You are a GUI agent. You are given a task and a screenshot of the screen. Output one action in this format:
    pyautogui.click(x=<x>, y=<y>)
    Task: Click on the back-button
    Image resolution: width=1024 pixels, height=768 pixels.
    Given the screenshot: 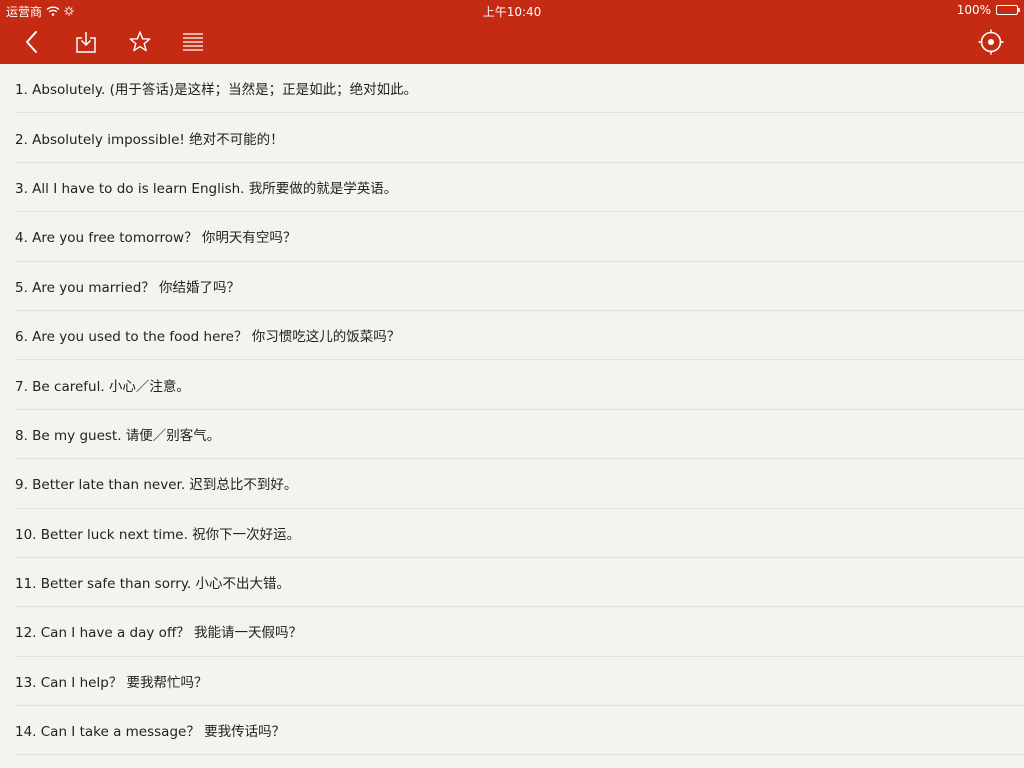 What is the action you would take?
    pyautogui.click(x=32, y=42)
    